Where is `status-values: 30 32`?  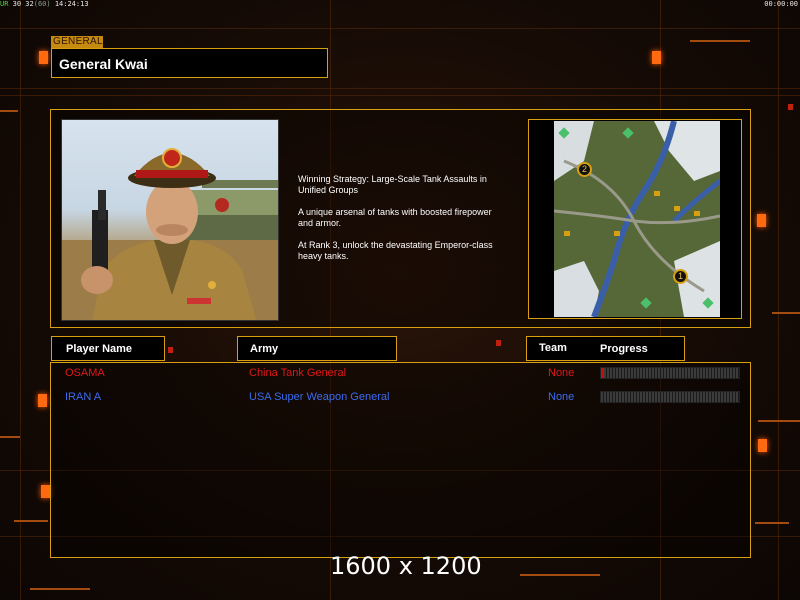
status-values: 30 32 is located at coordinates (23, 4).